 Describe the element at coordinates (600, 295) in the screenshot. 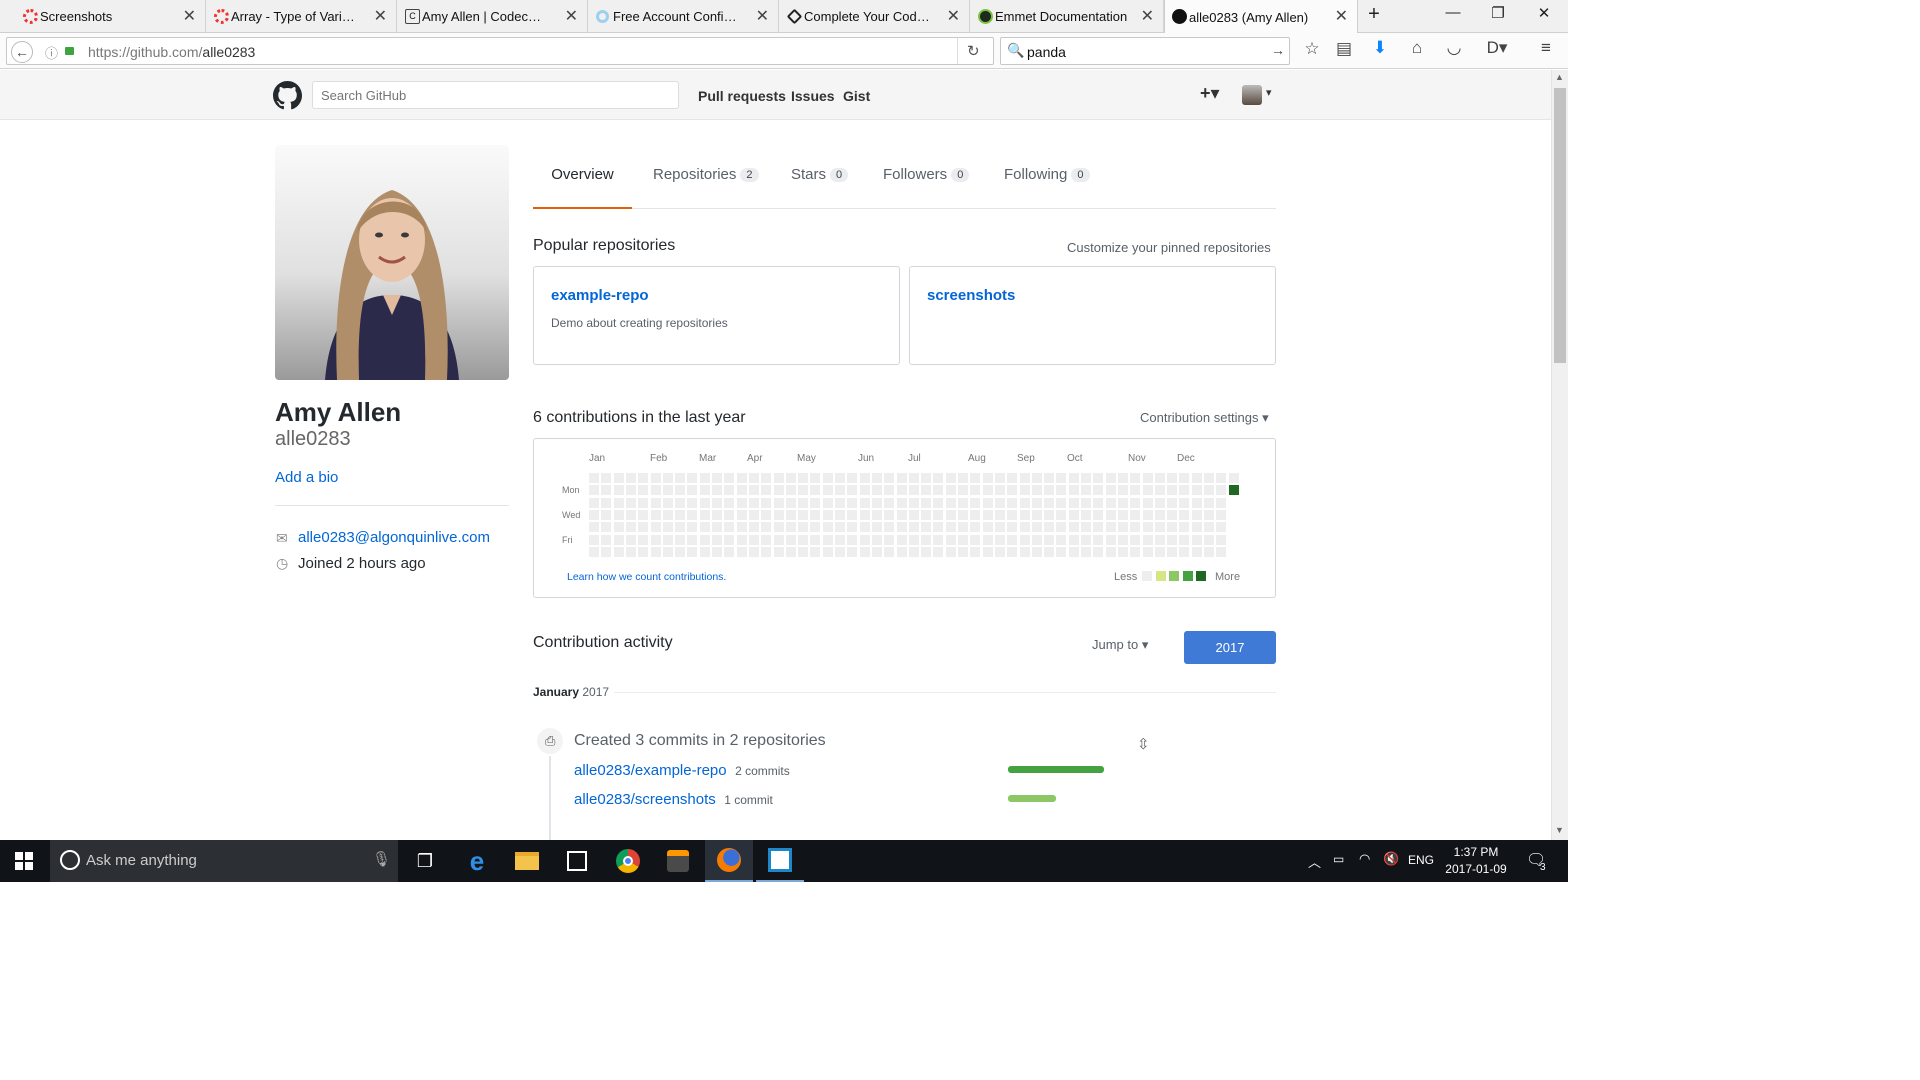

I see `repo-link: example-repo` at that location.